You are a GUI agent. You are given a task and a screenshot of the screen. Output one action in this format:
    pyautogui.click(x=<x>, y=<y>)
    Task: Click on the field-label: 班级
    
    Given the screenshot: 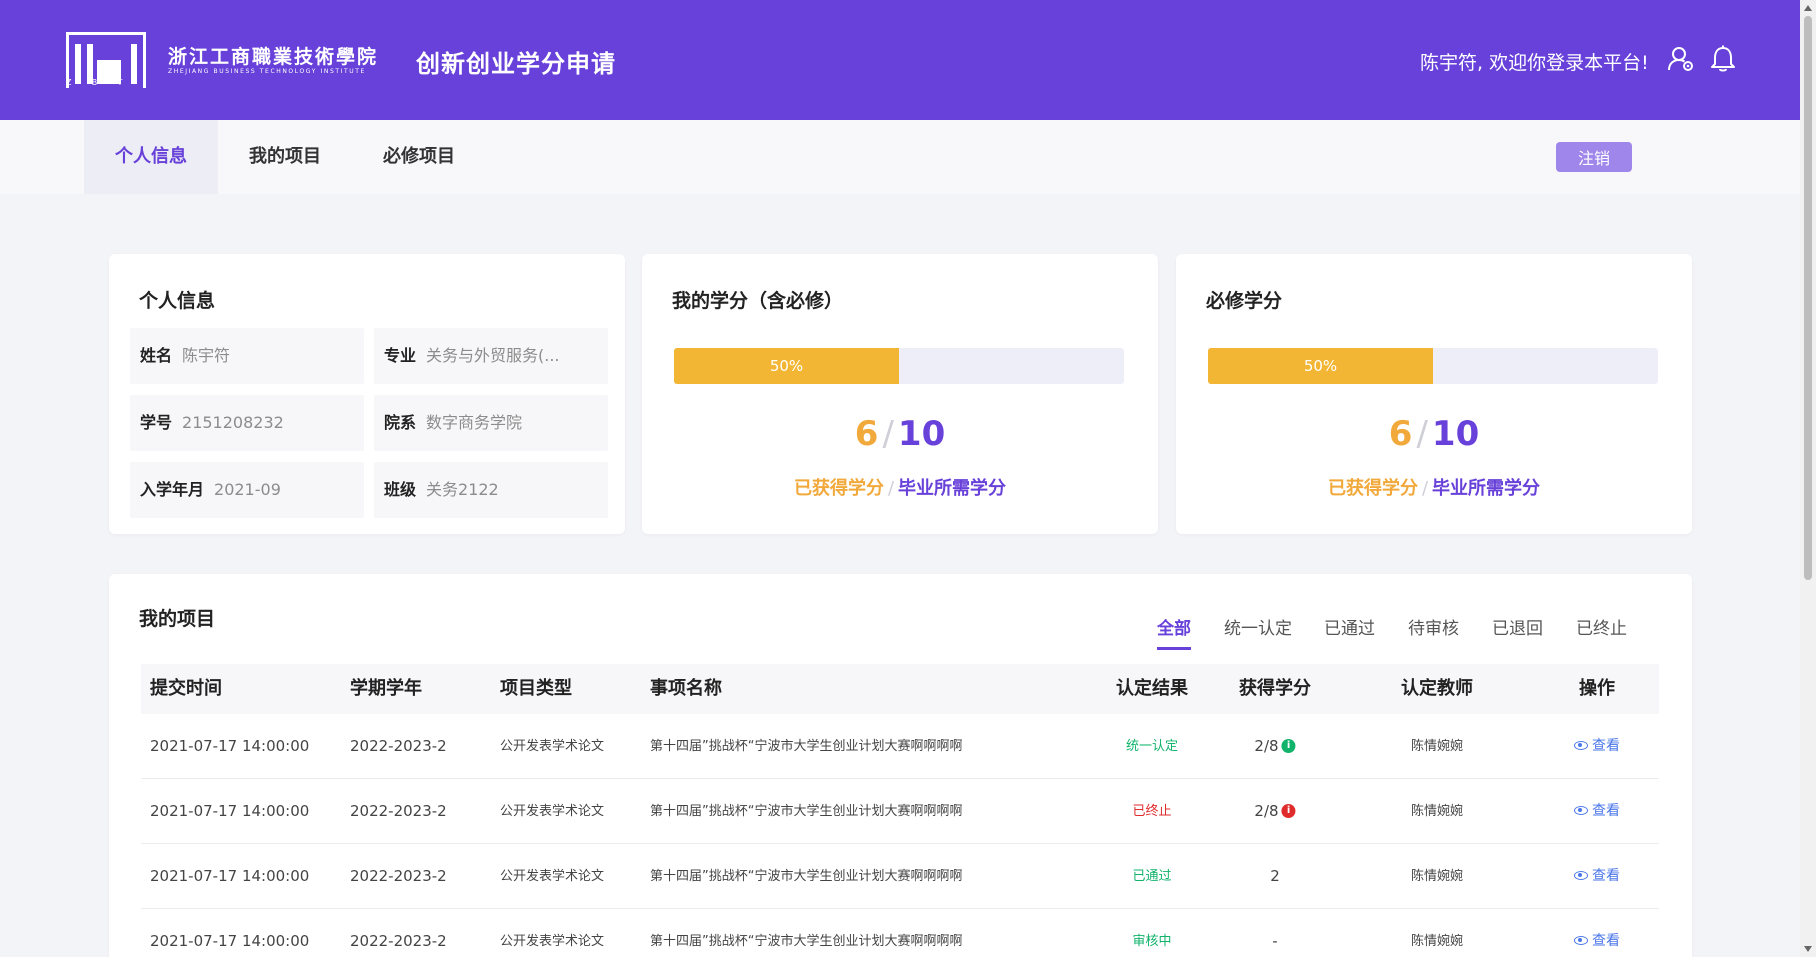 What is the action you would take?
    pyautogui.click(x=400, y=489)
    